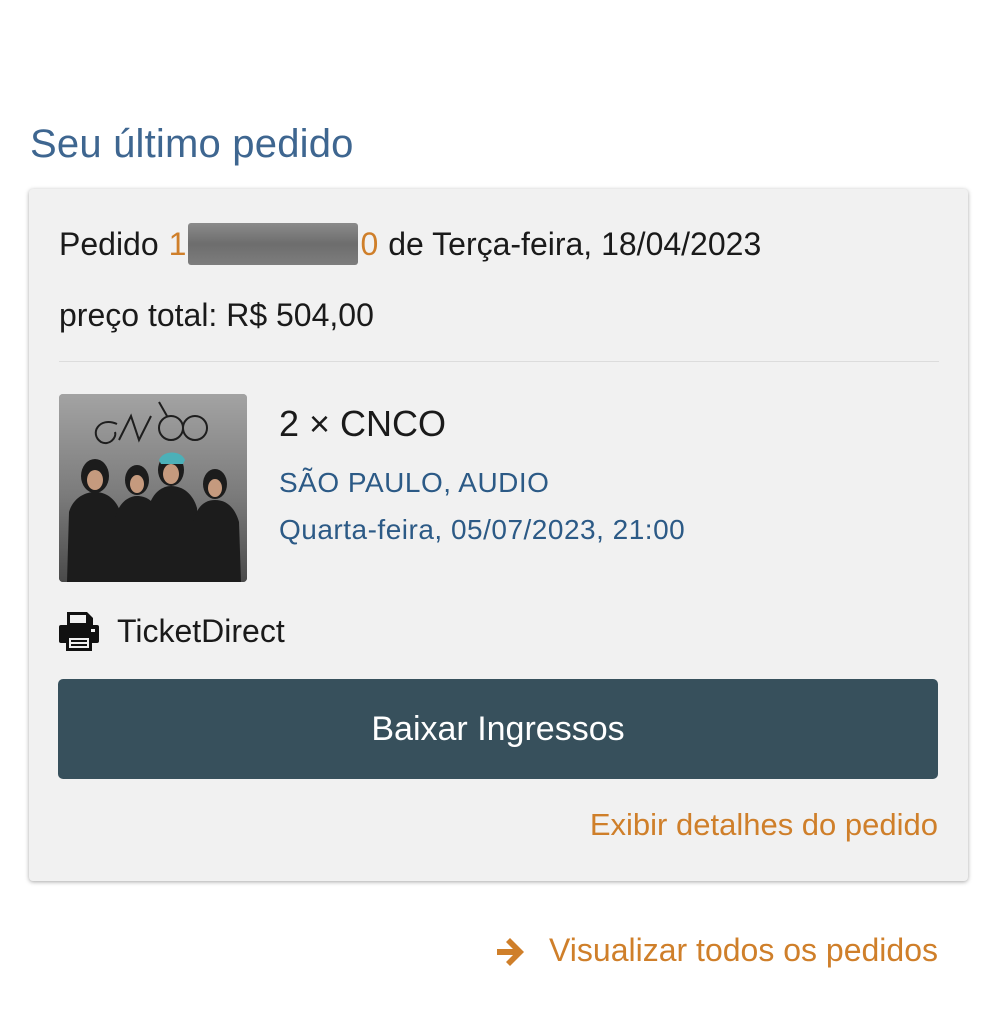 The height and width of the screenshot is (1024, 996). Describe the element at coordinates (192, 144) in the screenshot. I see `section-title: Seu último pedido` at that location.